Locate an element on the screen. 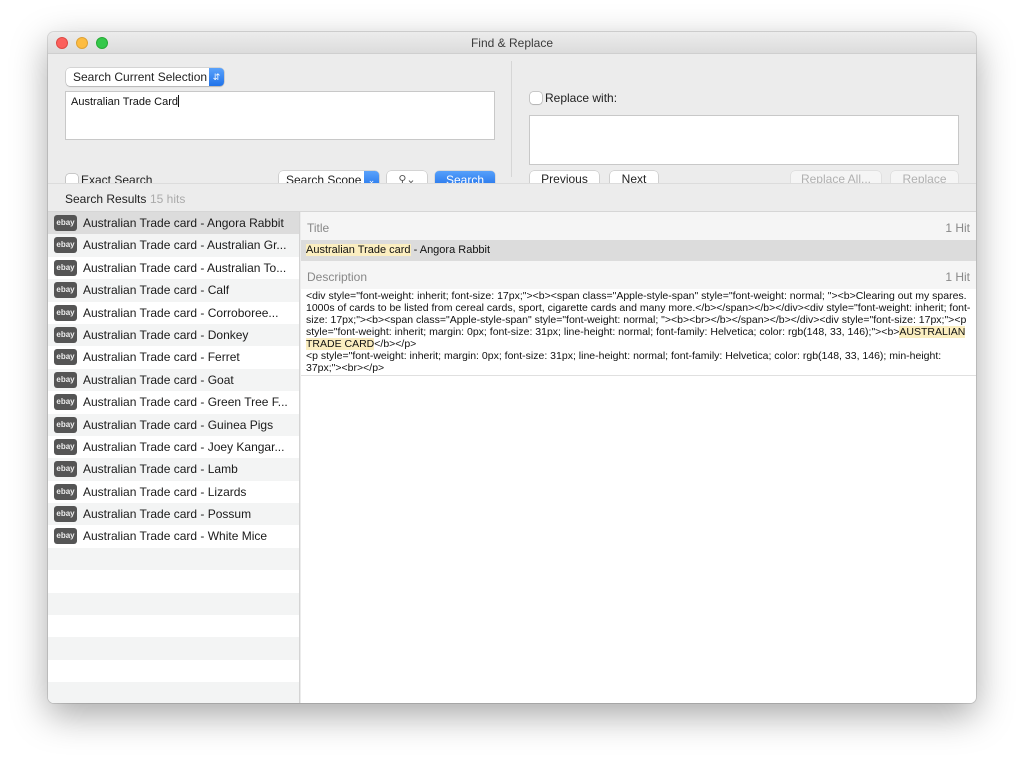 The image size is (1024, 766). text-caret is located at coordinates (178, 101).